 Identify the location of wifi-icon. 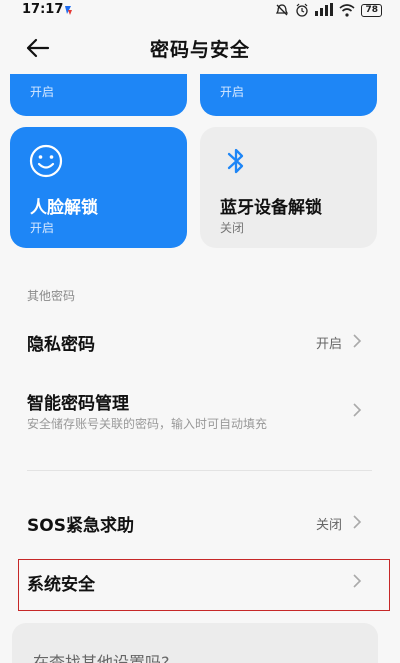
(347, 10).